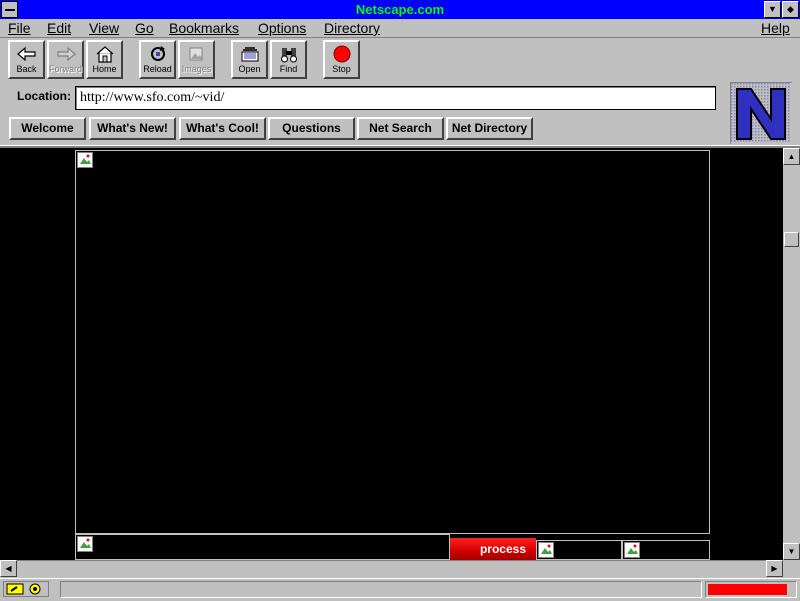 The image size is (800, 601). What do you see at coordinates (249, 69) in the screenshot?
I see `open-label: Open` at bounding box center [249, 69].